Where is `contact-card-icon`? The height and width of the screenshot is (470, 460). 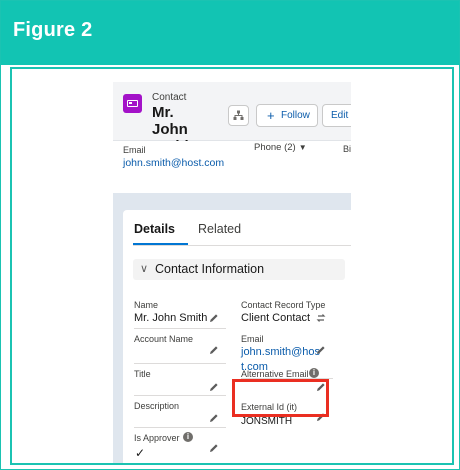 contact-card-icon is located at coordinates (132, 103).